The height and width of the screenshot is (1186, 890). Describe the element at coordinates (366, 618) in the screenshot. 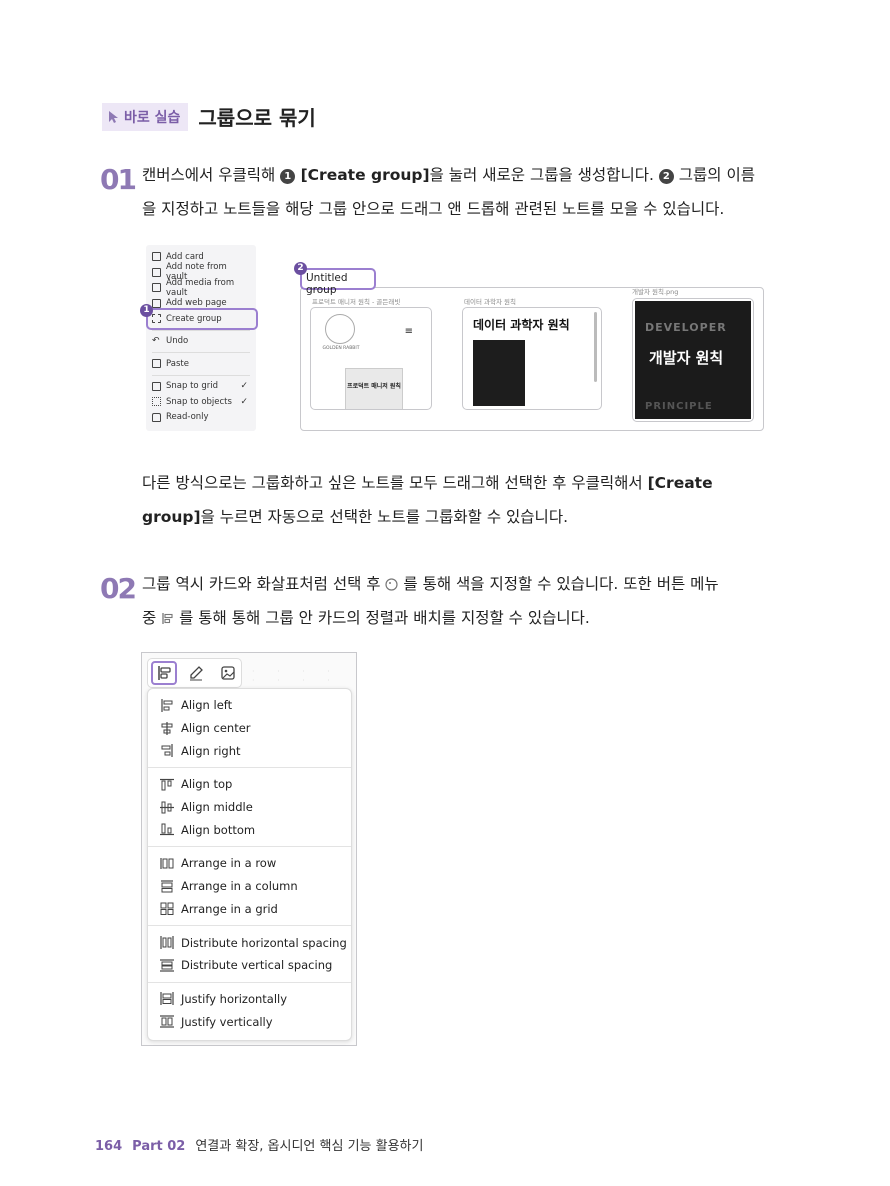

I see `step2-line2: 중 를 통해 통해 그룹 안 카드의 정렬과 배치를 지정할 수 있습니다.` at that location.